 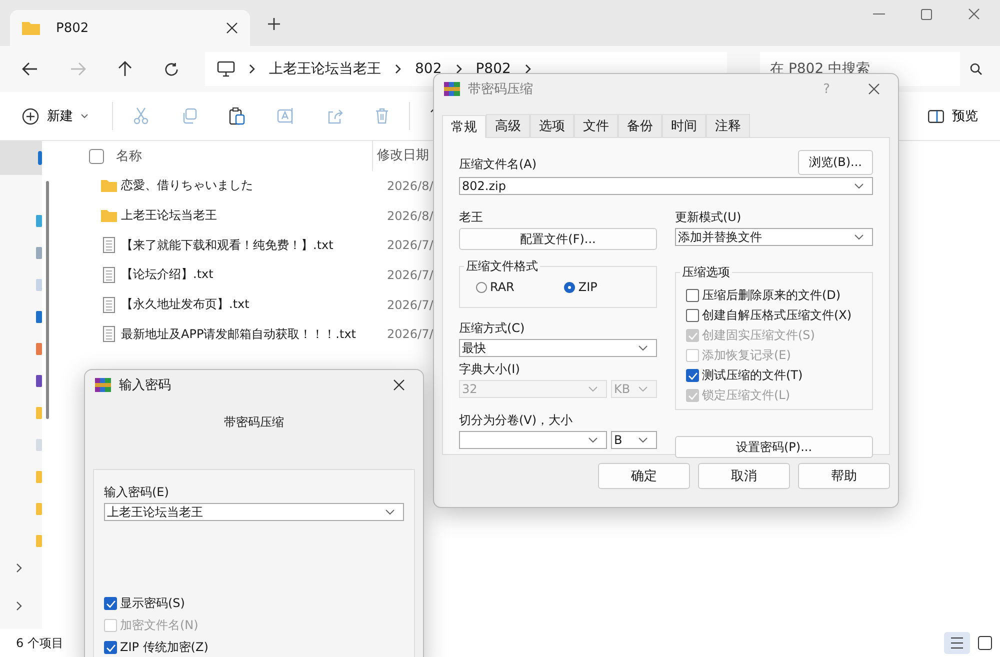 What do you see at coordinates (708, 217) in the screenshot?
I see `field-label: 更新模式(U)` at bounding box center [708, 217].